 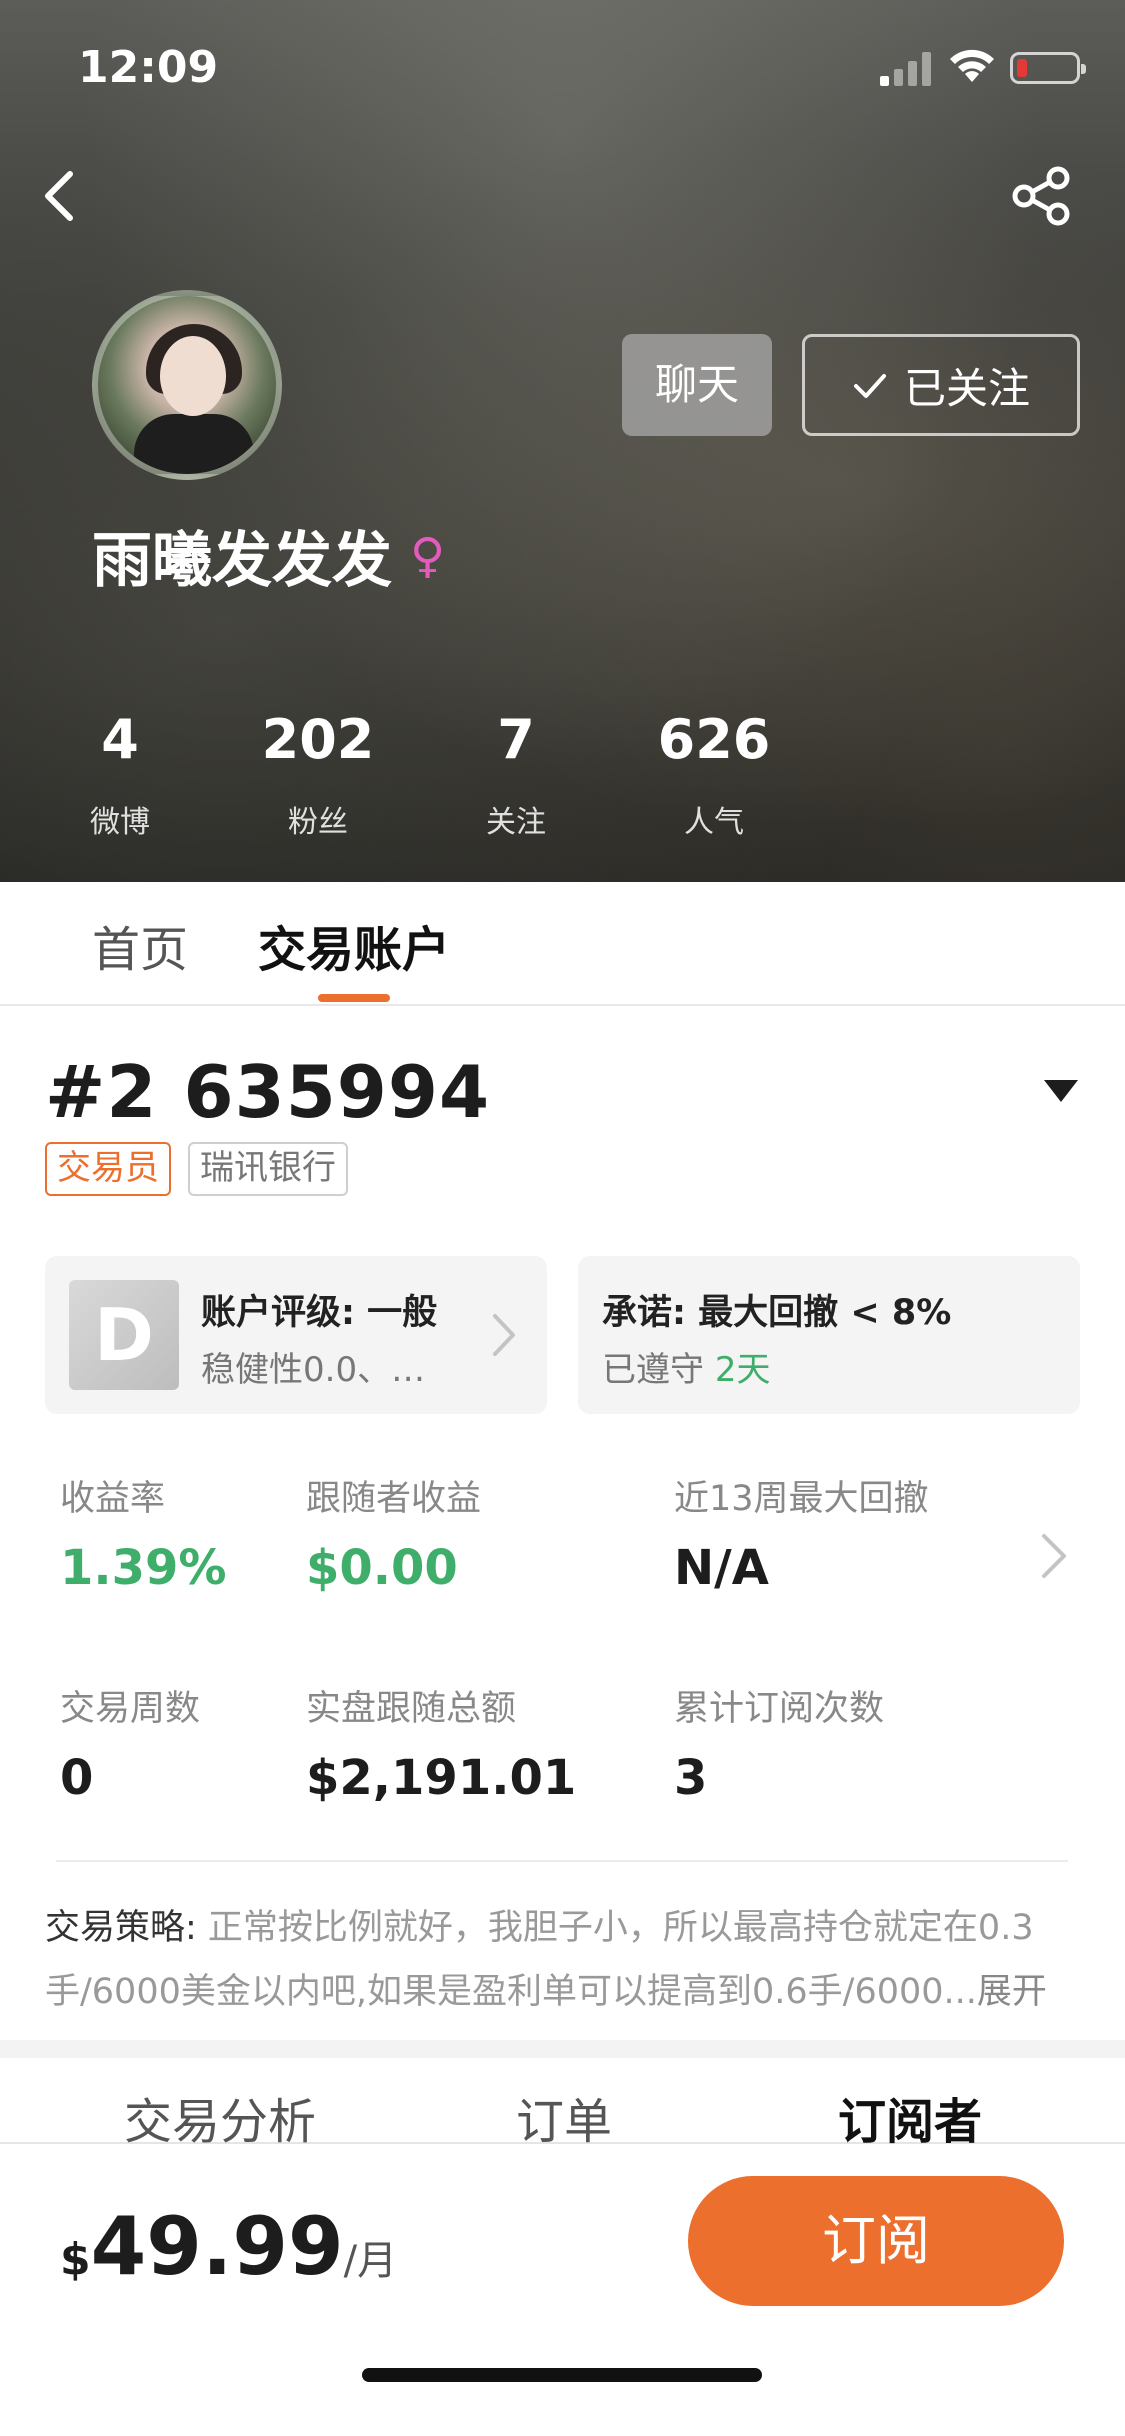 I want to click on chat-button: 聊天, so click(x=697, y=385).